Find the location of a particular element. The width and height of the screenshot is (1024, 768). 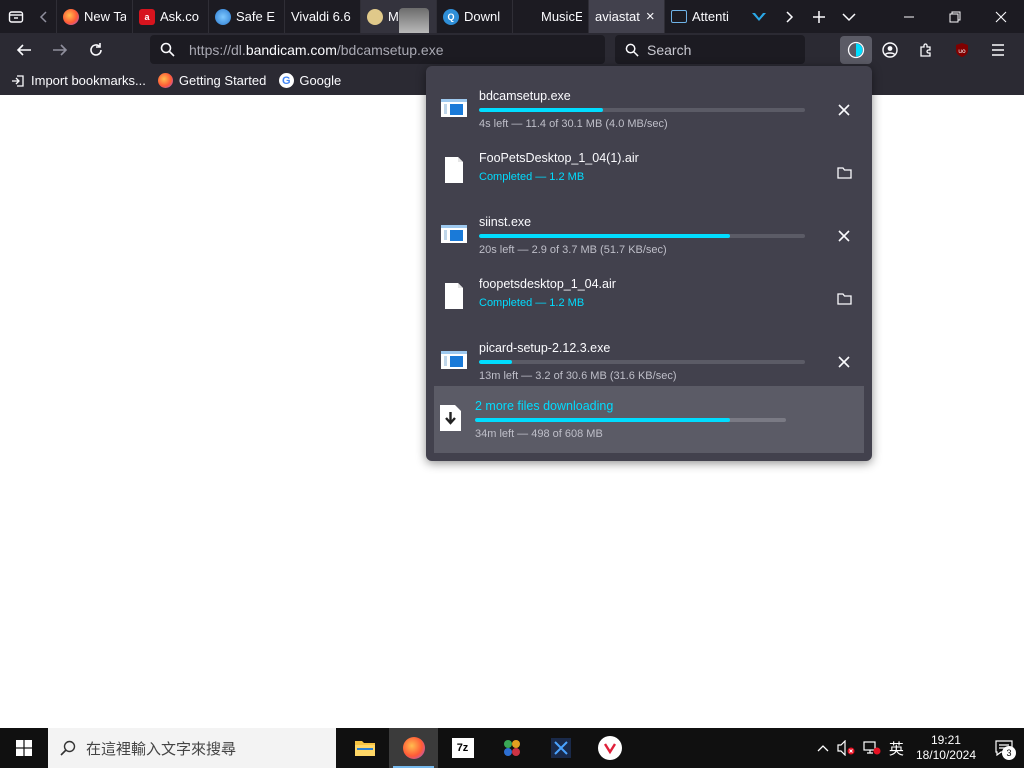

bookmark-label: Google is located at coordinates (320, 80).